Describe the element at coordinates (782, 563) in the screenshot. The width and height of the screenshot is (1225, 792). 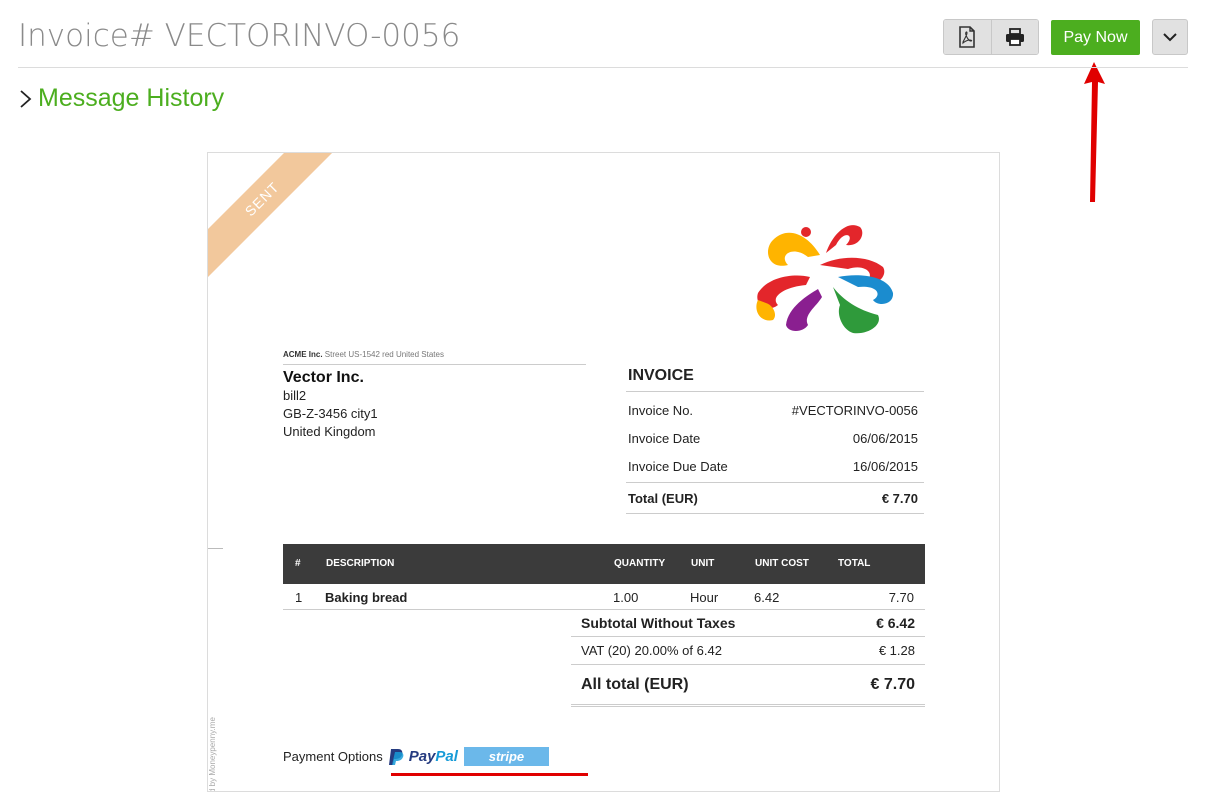
I see `column-header: UNIT COST` at that location.